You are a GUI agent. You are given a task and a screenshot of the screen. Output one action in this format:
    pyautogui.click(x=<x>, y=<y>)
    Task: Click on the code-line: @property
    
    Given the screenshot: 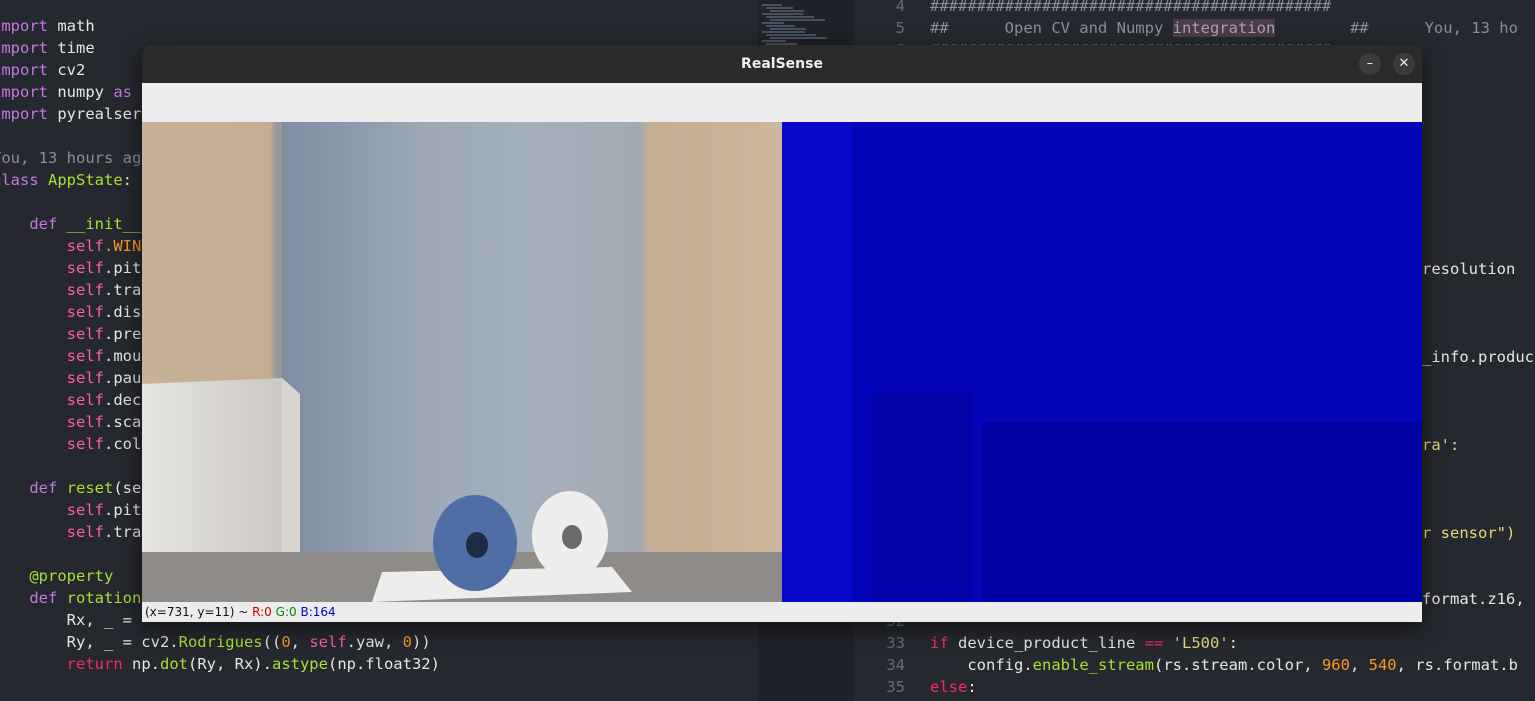 What is the action you would take?
    pyautogui.click(x=56, y=576)
    